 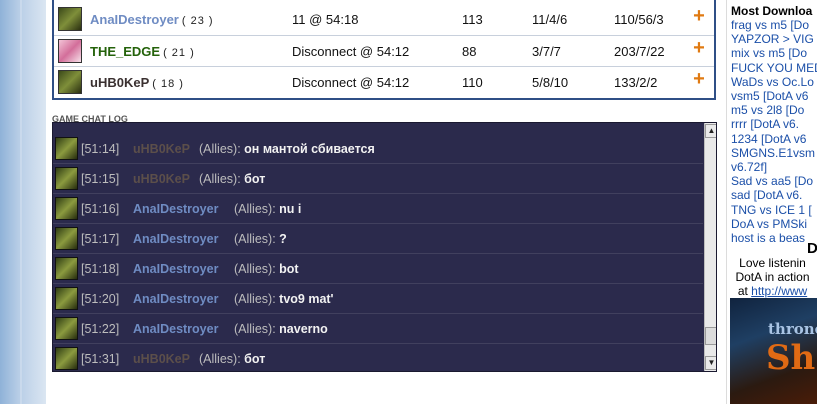 I want to click on banner-text-main: Sh, so click(x=791, y=358).